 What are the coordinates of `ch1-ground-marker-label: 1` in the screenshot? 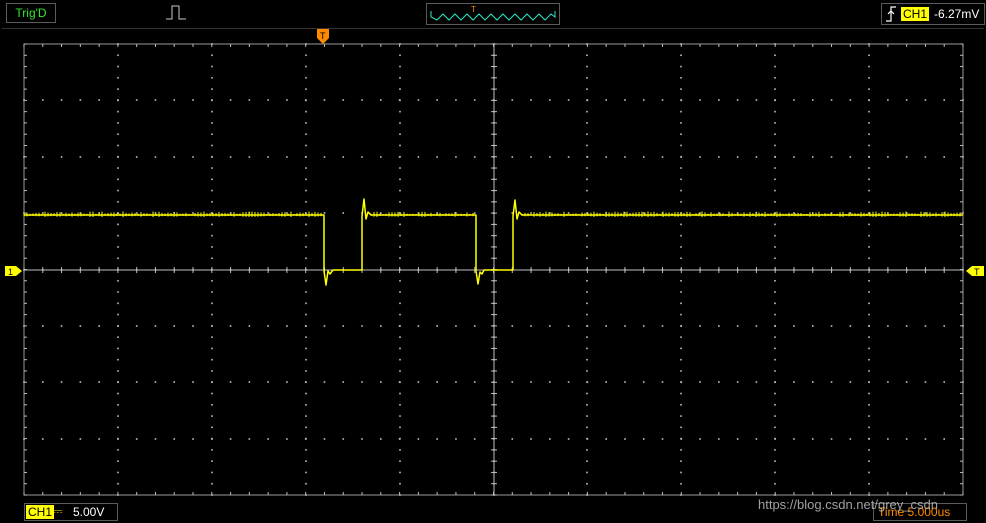 It's located at (10, 272).